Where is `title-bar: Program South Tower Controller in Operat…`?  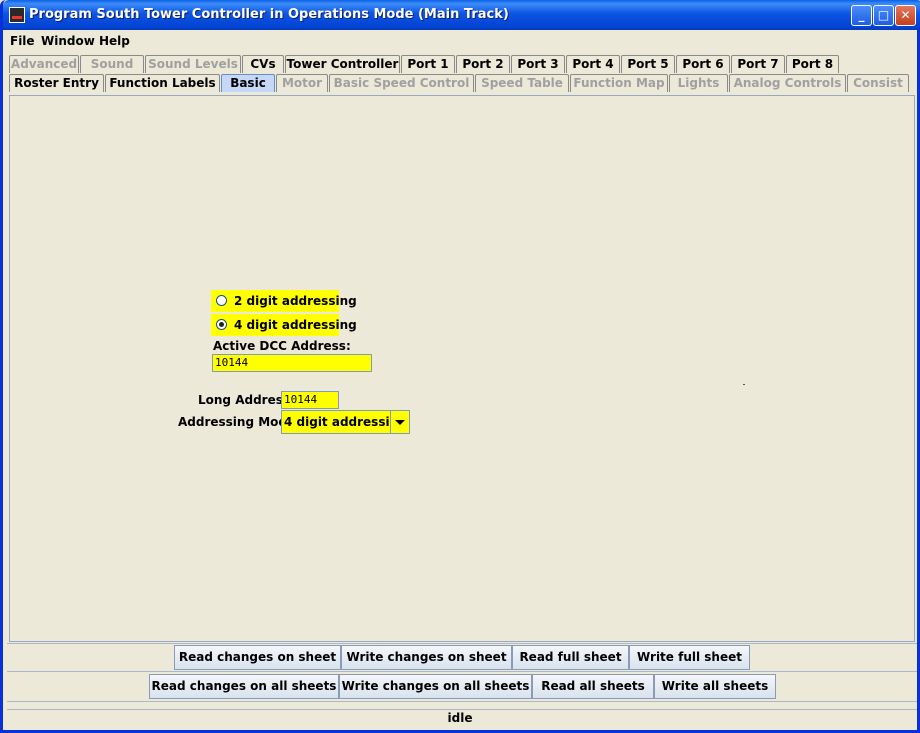
title-bar: Program South Tower Controller in Operat… is located at coordinates (461, 15).